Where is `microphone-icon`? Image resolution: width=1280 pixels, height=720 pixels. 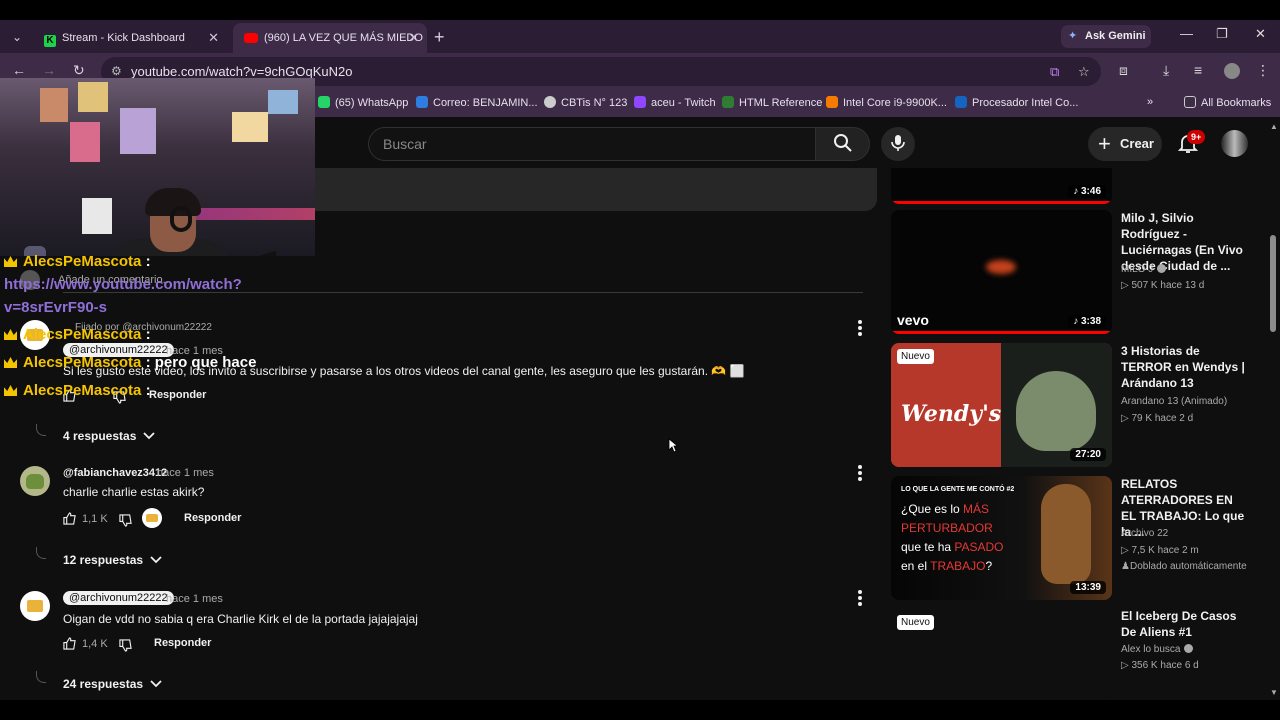 microphone-icon is located at coordinates (898, 143).